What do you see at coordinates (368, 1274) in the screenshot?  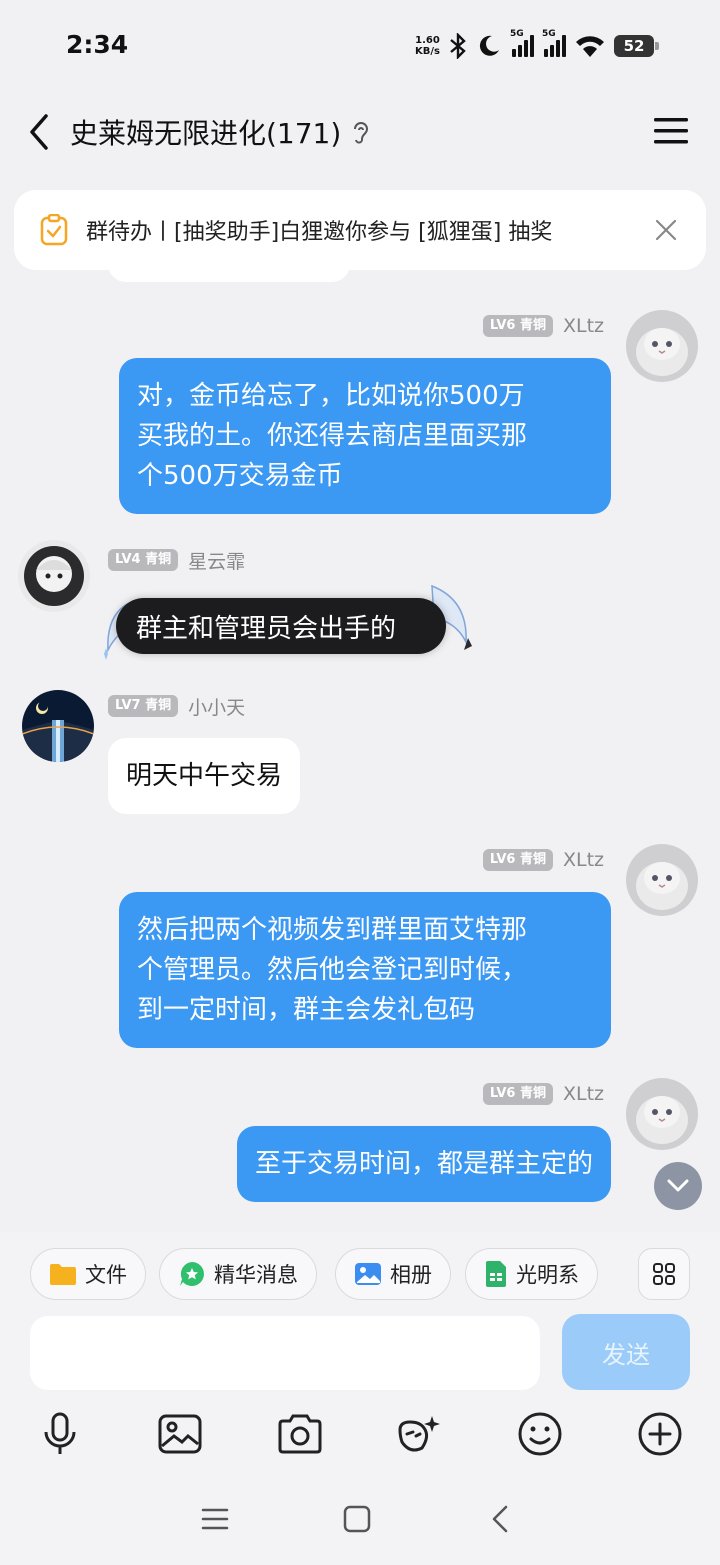 I see `photo-album-icon` at bounding box center [368, 1274].